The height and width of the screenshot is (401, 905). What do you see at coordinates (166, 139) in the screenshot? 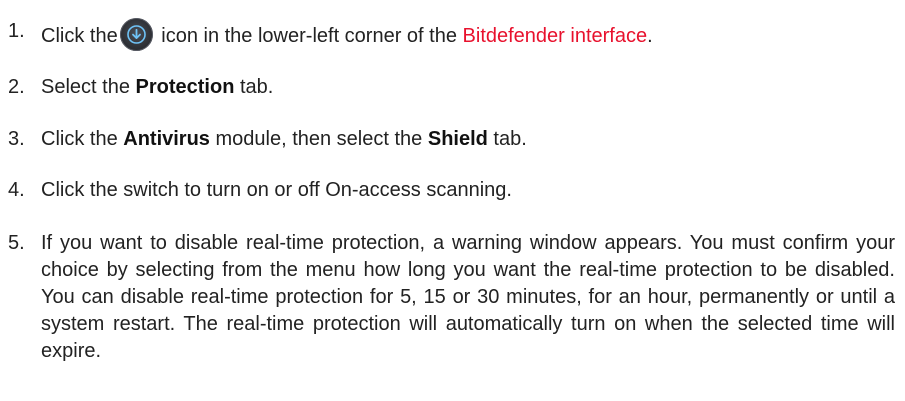
I see `antivirus-module-label: Antivirus` at bounding box center [166, 139].